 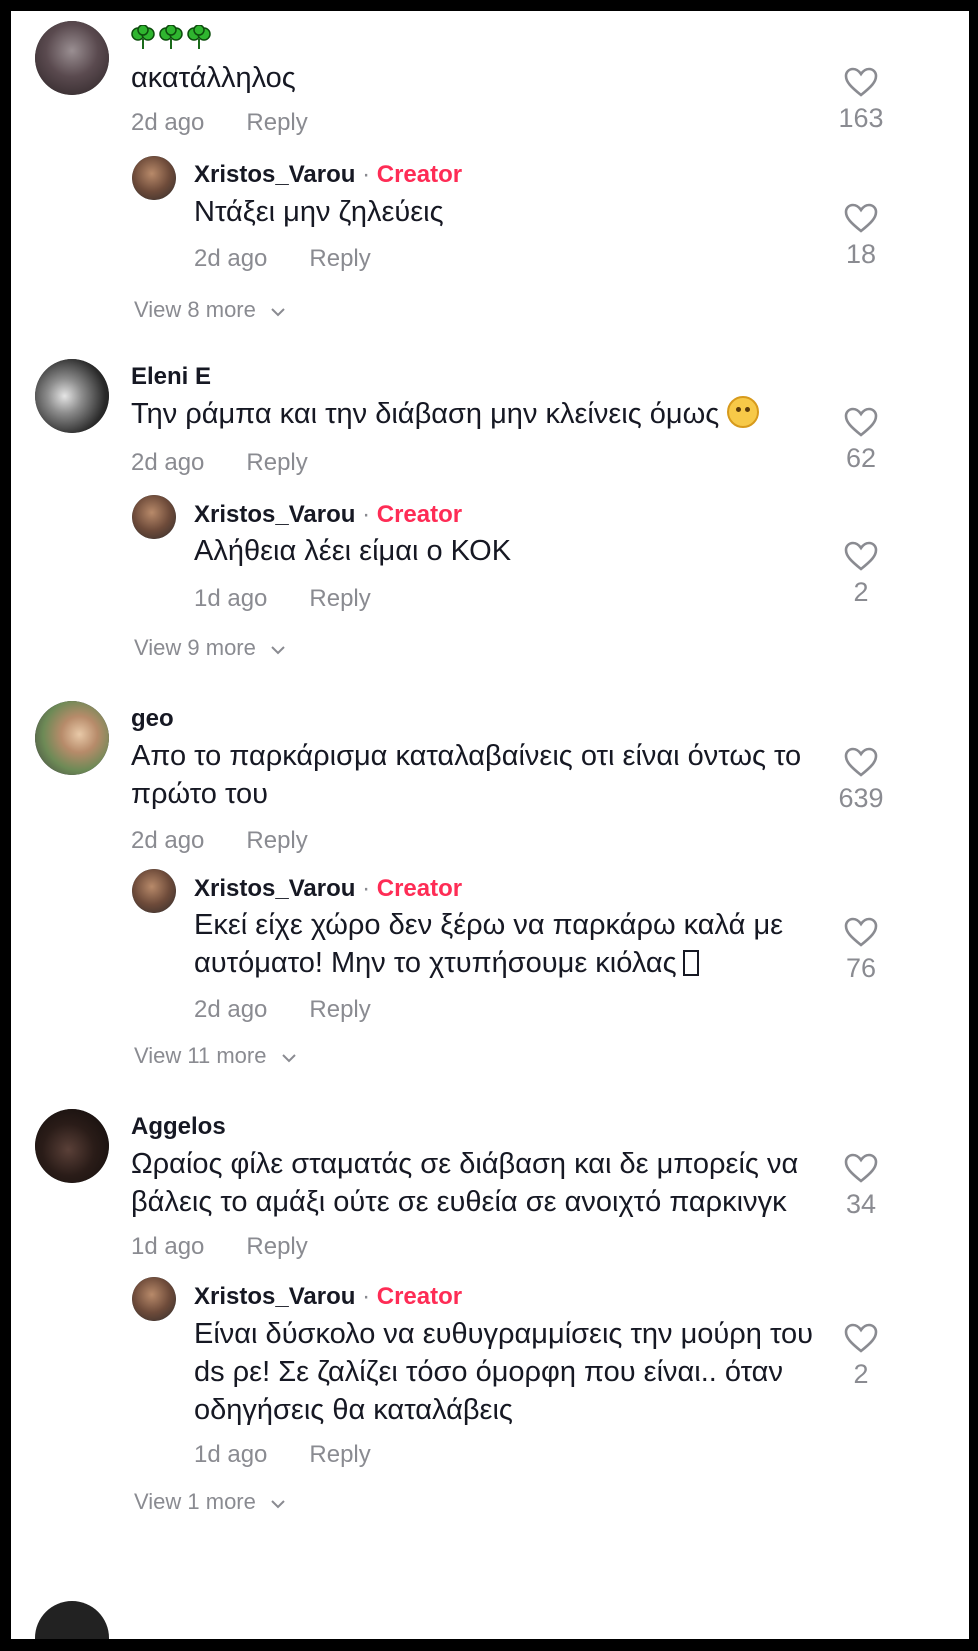 I want to click on next-comment-avatar, so click(x=72, y=1620).